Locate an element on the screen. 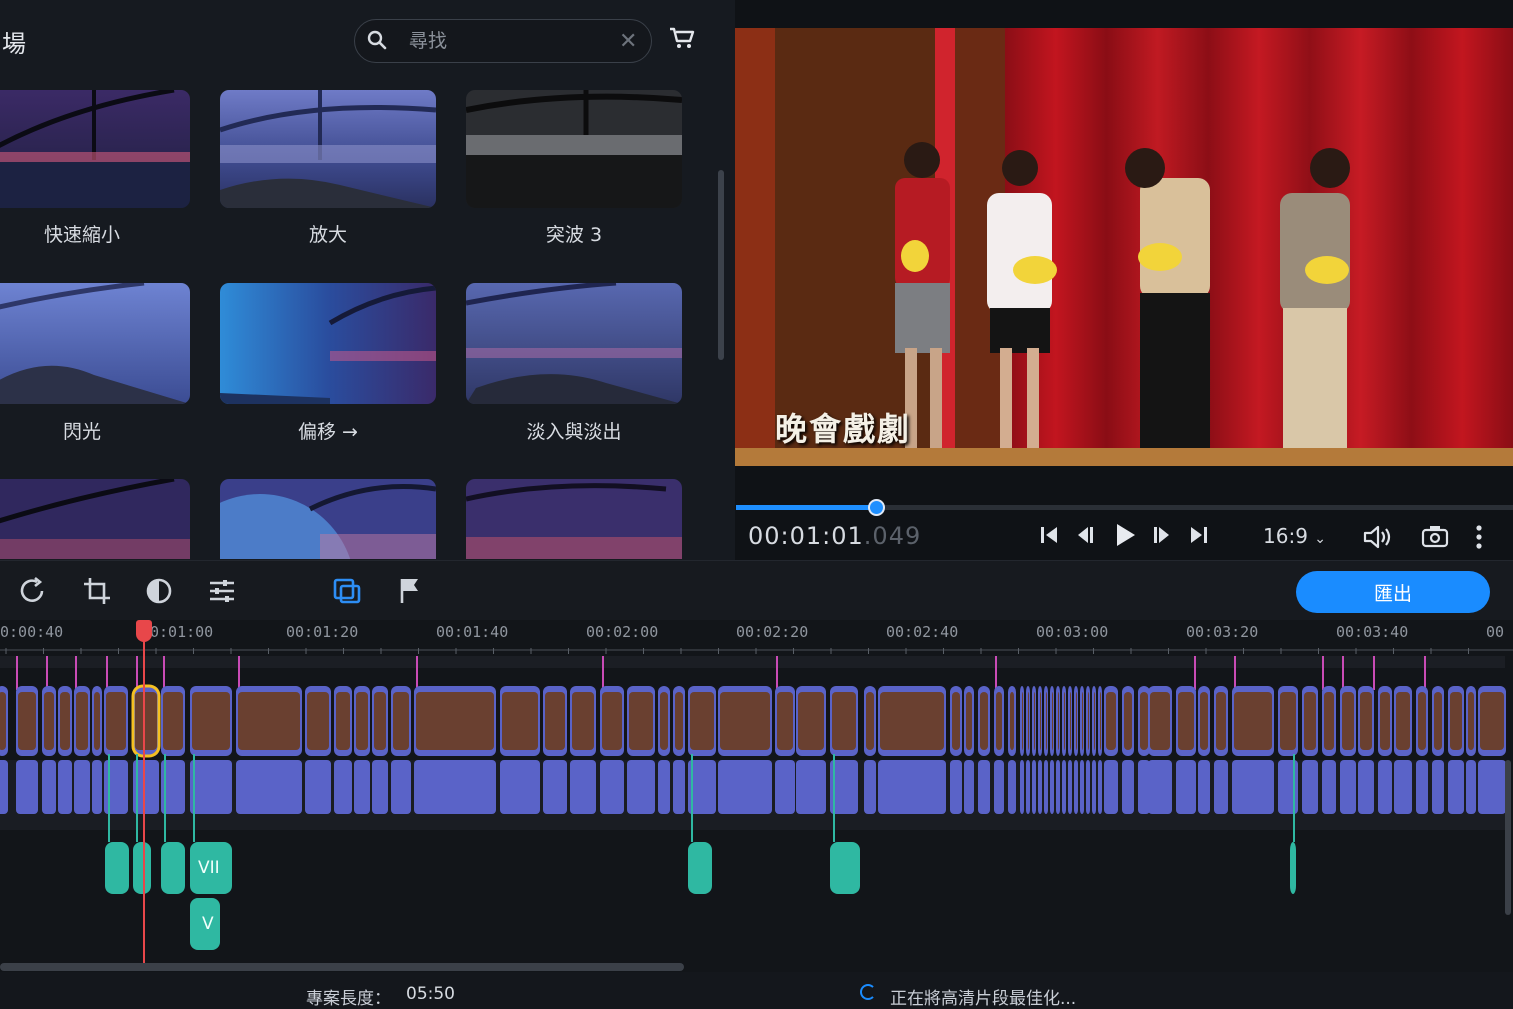 The height and width of the screenshot is (1009, 1513). clip-properties-icon is located at coordinates (222, 593).